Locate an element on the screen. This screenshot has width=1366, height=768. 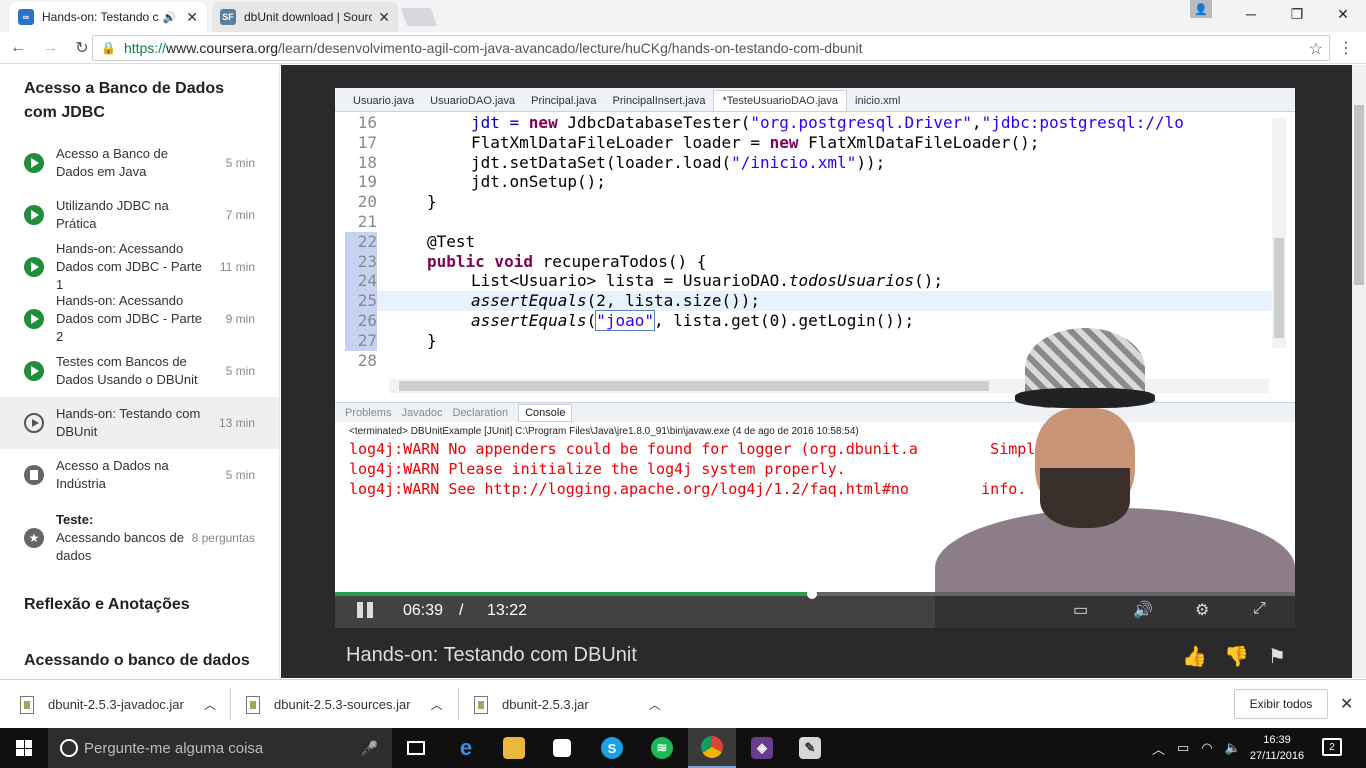
code-string: "org.postgresql.Driver" is located at coordinates (861, 122).